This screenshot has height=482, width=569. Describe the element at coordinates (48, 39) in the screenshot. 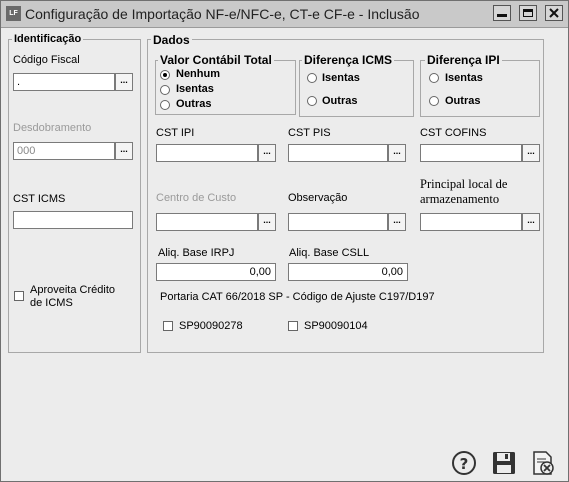

I see `identificacao-title: Identificação` at that location.